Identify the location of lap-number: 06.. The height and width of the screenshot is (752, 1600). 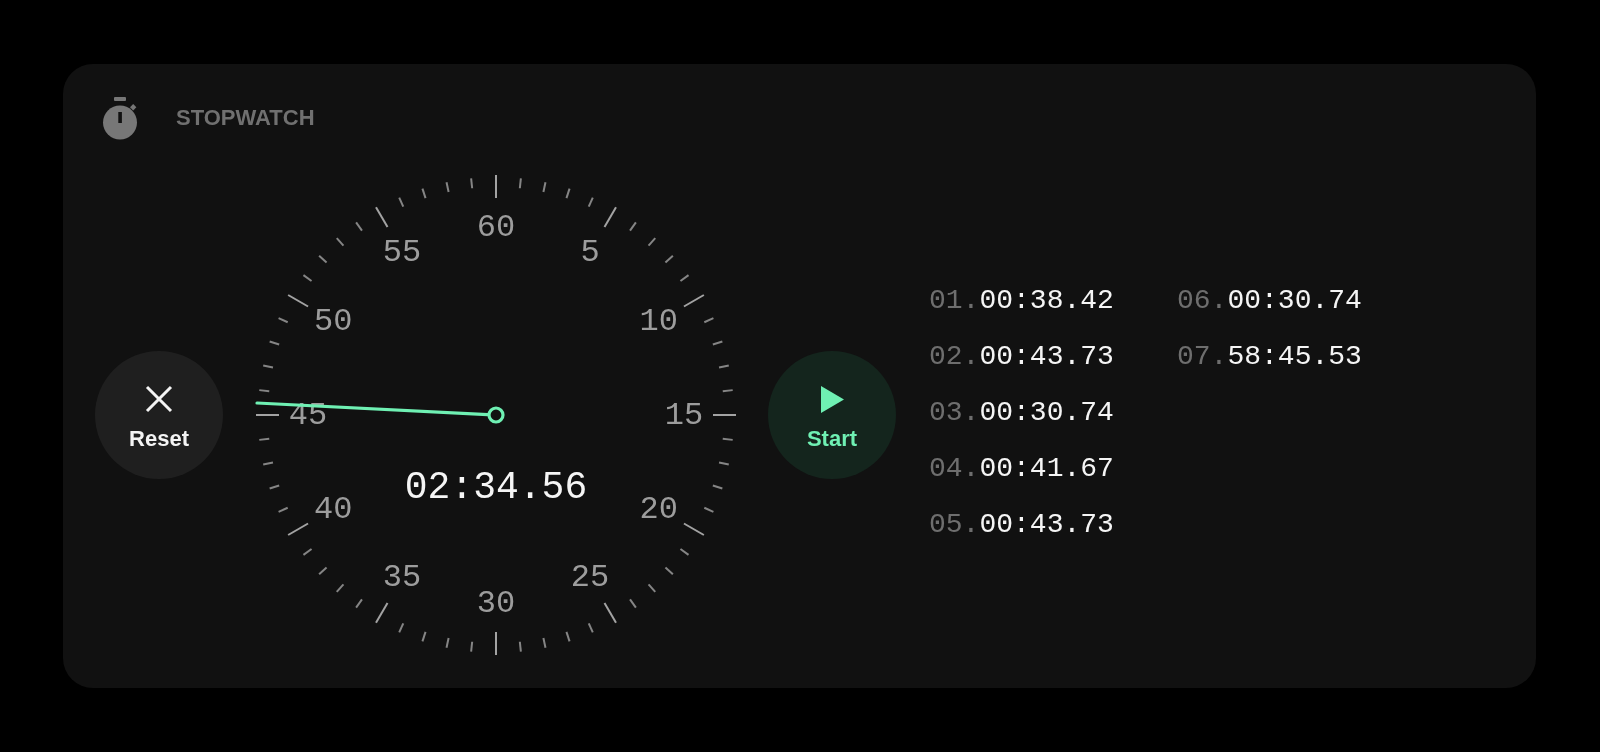
(1202, 301).